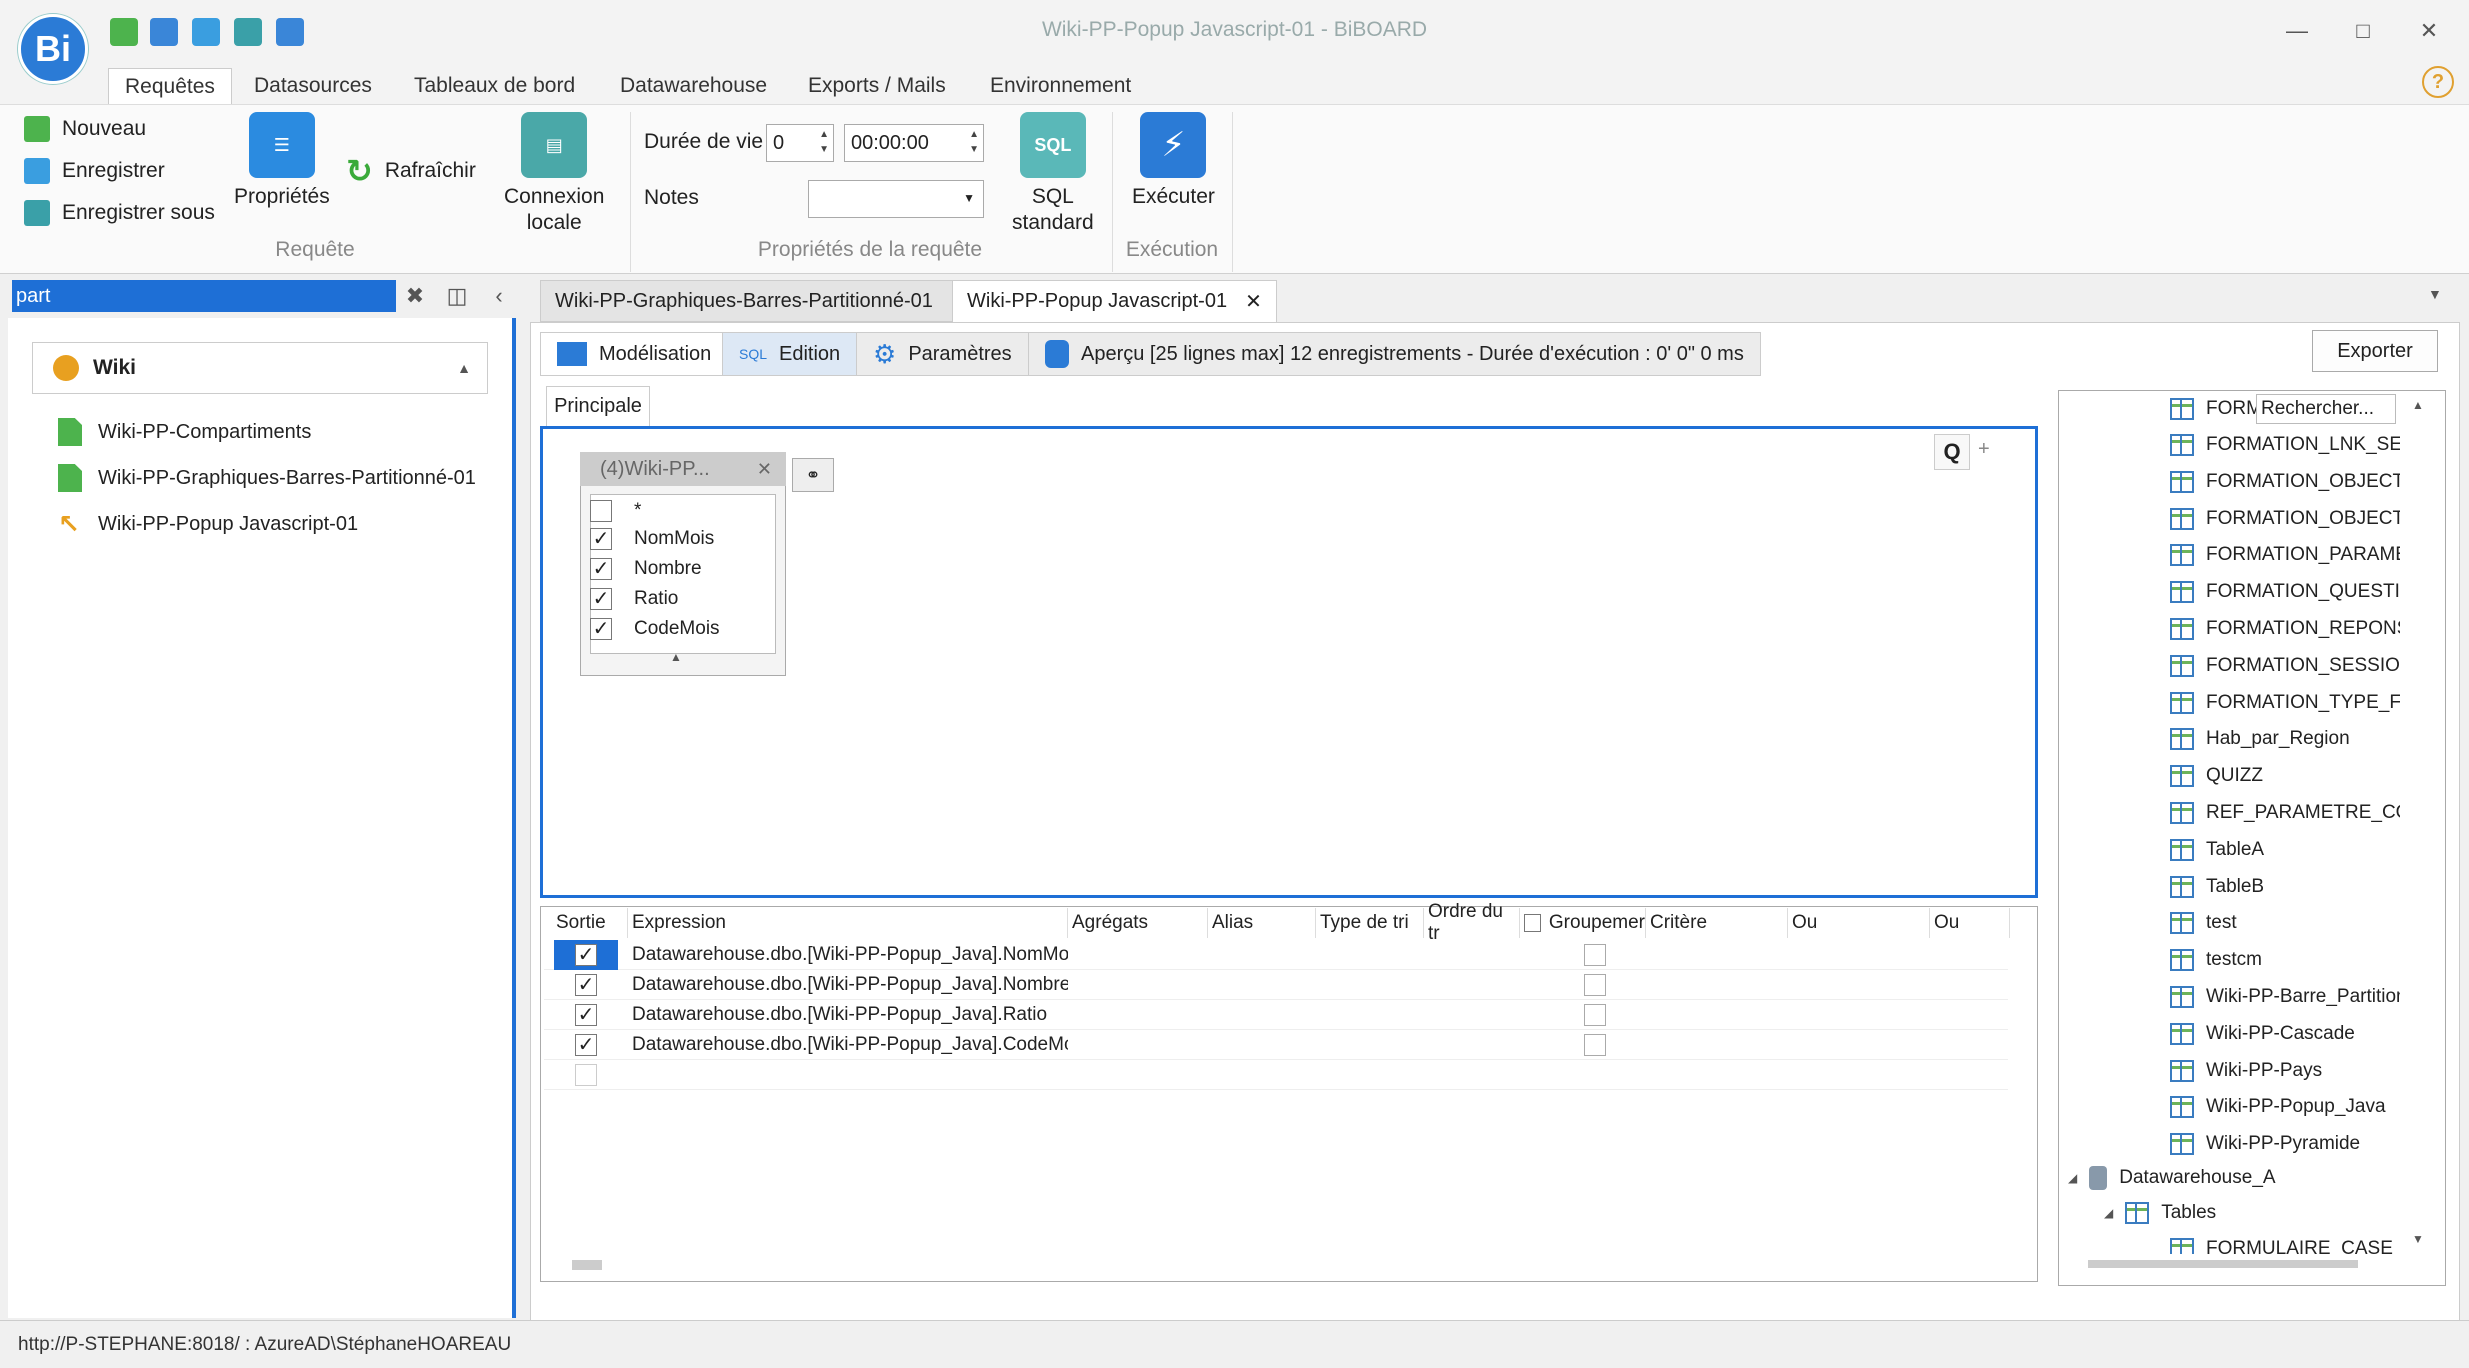  What do you see at coordinates (1291, 1265) in the screenshot?
I see `horizontal-scrollbar` at bounding box center [1291, 1265].